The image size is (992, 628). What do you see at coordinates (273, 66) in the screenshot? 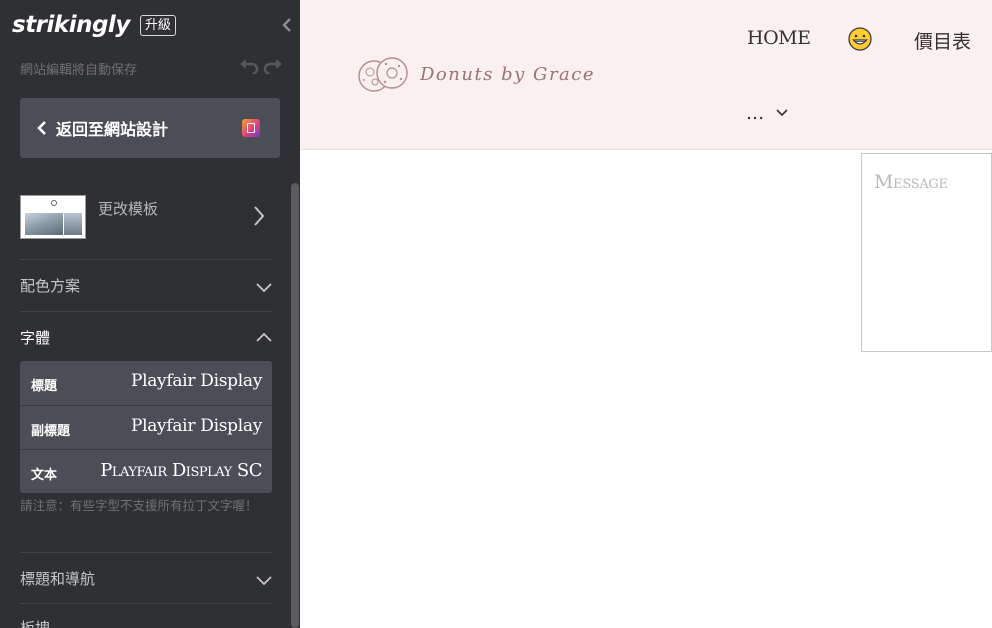
I see `redo-icon` at bounding box center [273, 66].